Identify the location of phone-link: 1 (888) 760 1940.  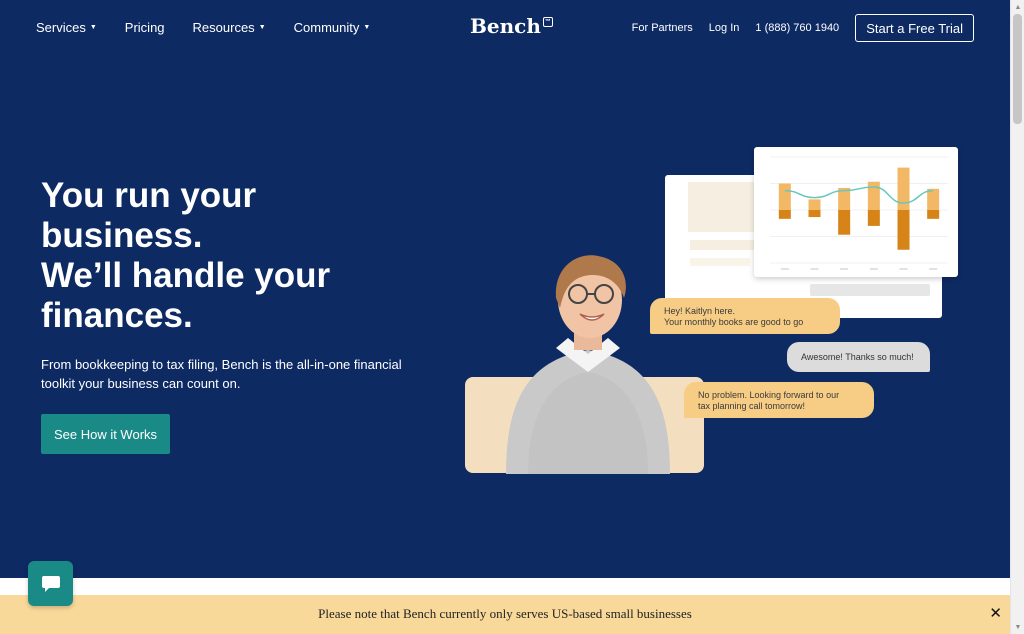
(797, 28).